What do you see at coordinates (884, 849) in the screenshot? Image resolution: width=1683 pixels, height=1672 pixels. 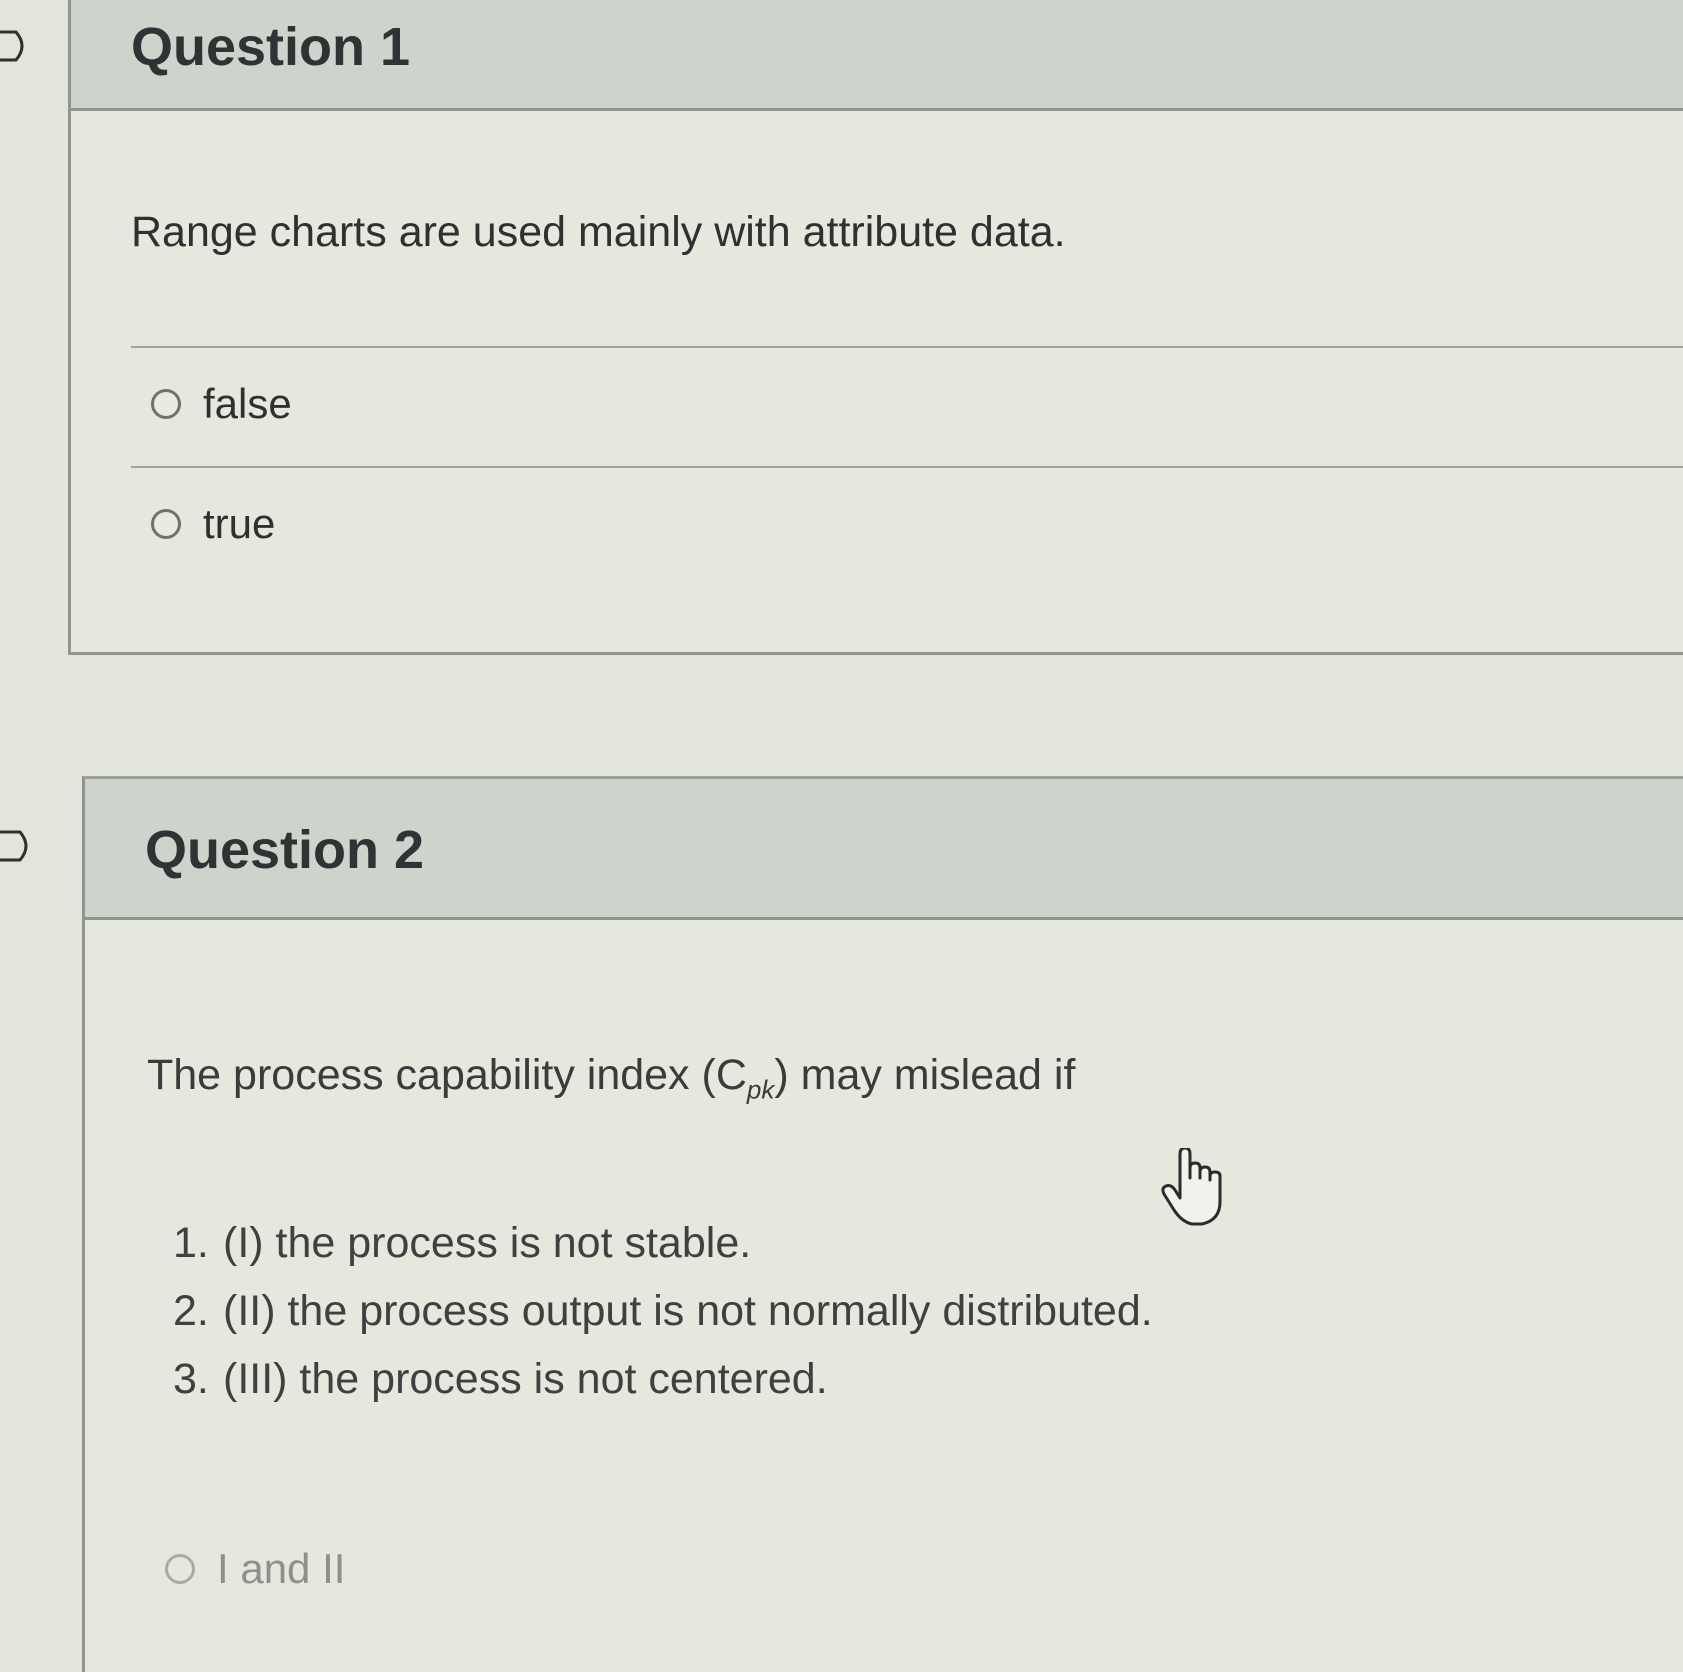 I see `question-2-header: Question 2` at bounding box center [884, 849].